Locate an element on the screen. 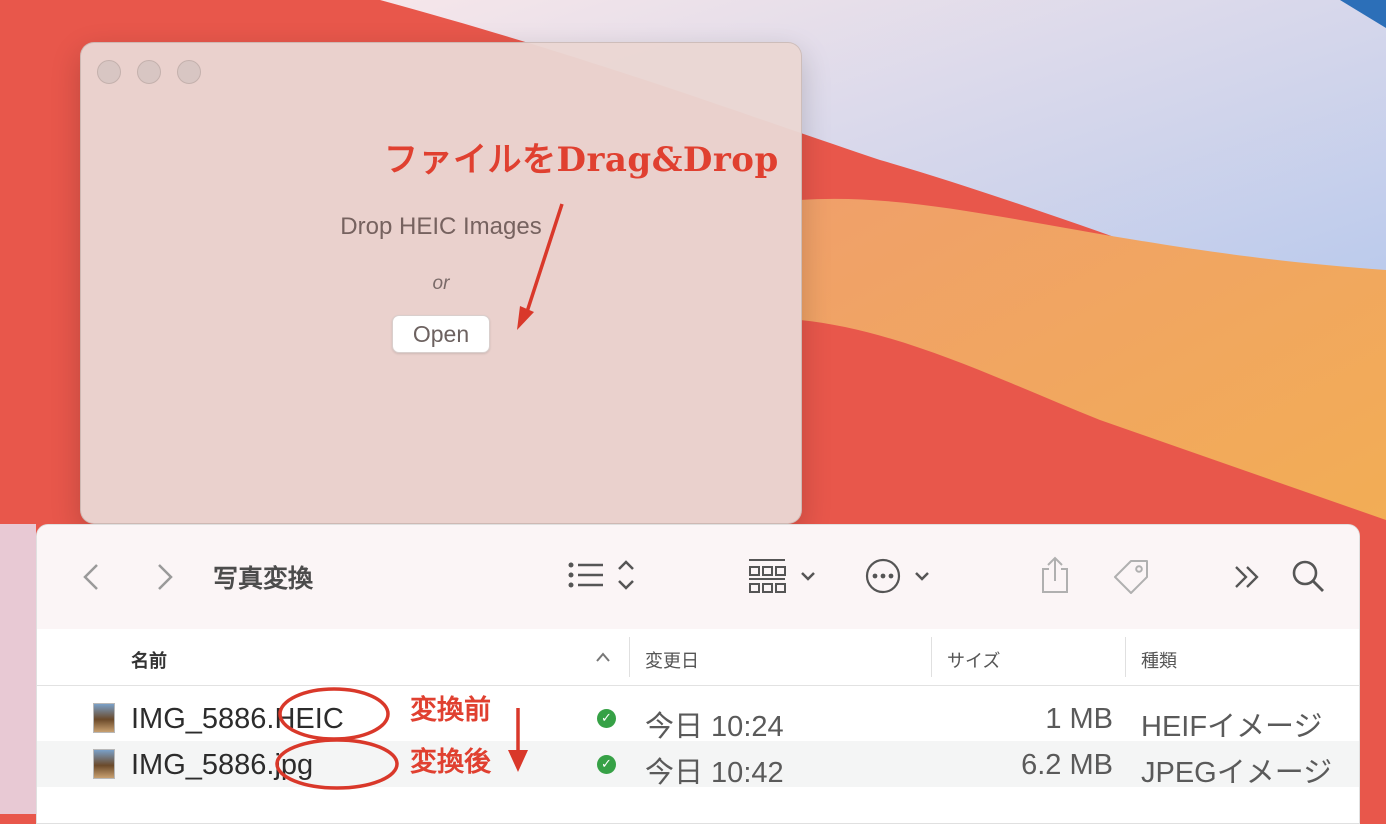 The width and height of the screenshot is (1386, 824). minimize-window-button is located at coordinates (149, 72).